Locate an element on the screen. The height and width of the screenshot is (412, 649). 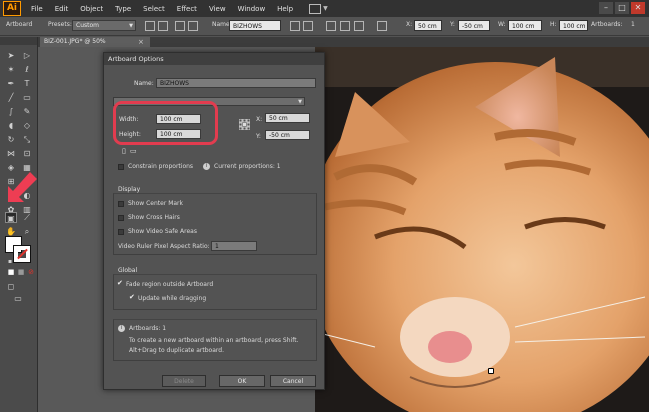
new-artboard-icon is located at coordinates (180, 26).